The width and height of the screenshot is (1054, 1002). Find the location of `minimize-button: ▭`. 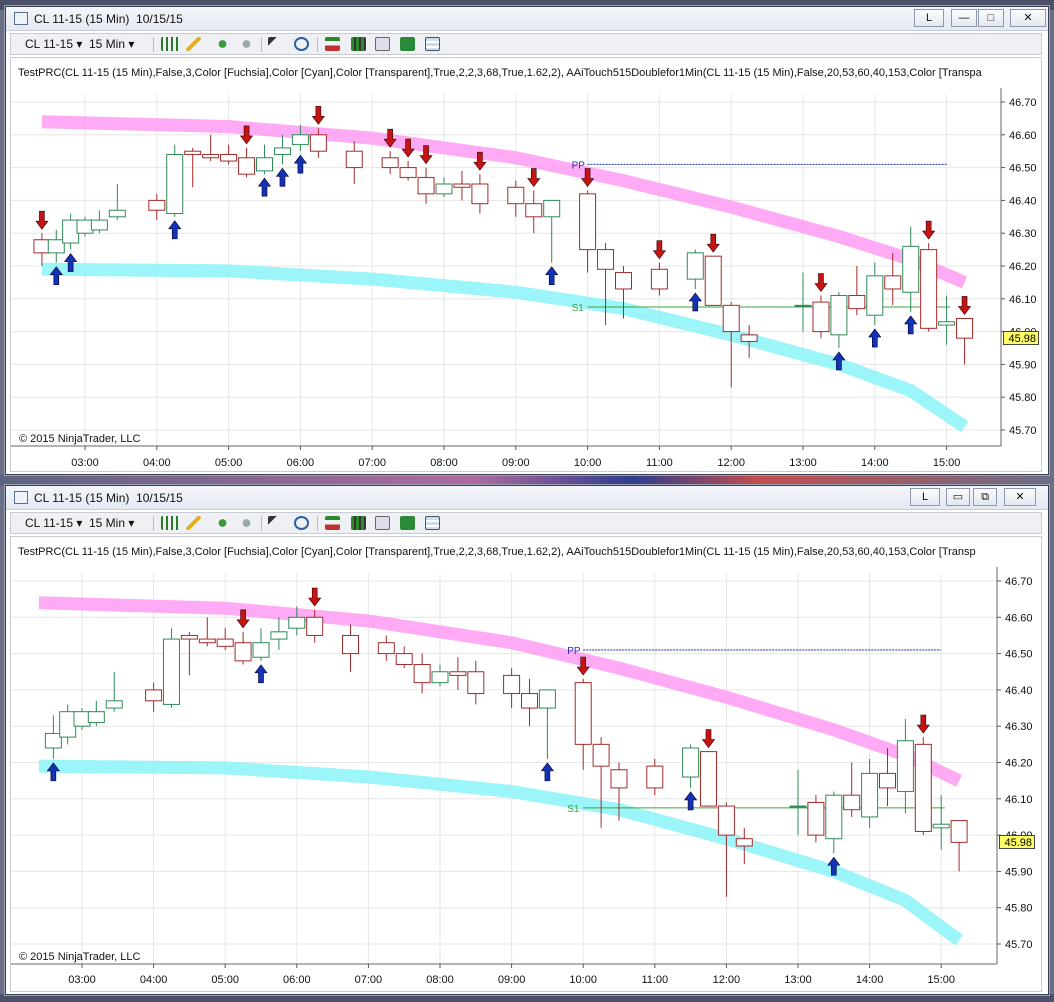

minimize-button: ▭ is located at coordinates (958, 497).